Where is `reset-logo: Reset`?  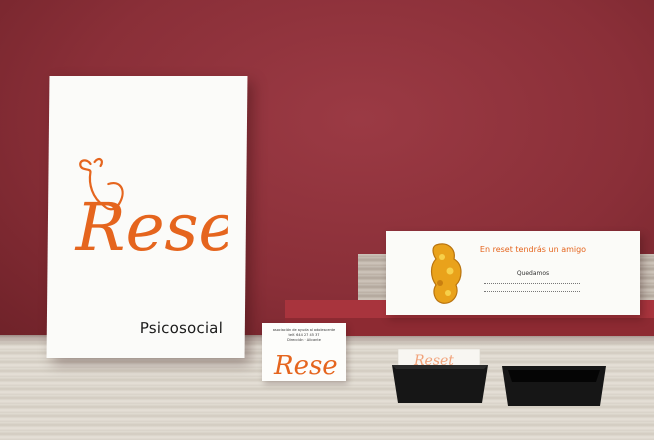 reset-logo: Reset is located at coordinates (151, 210).